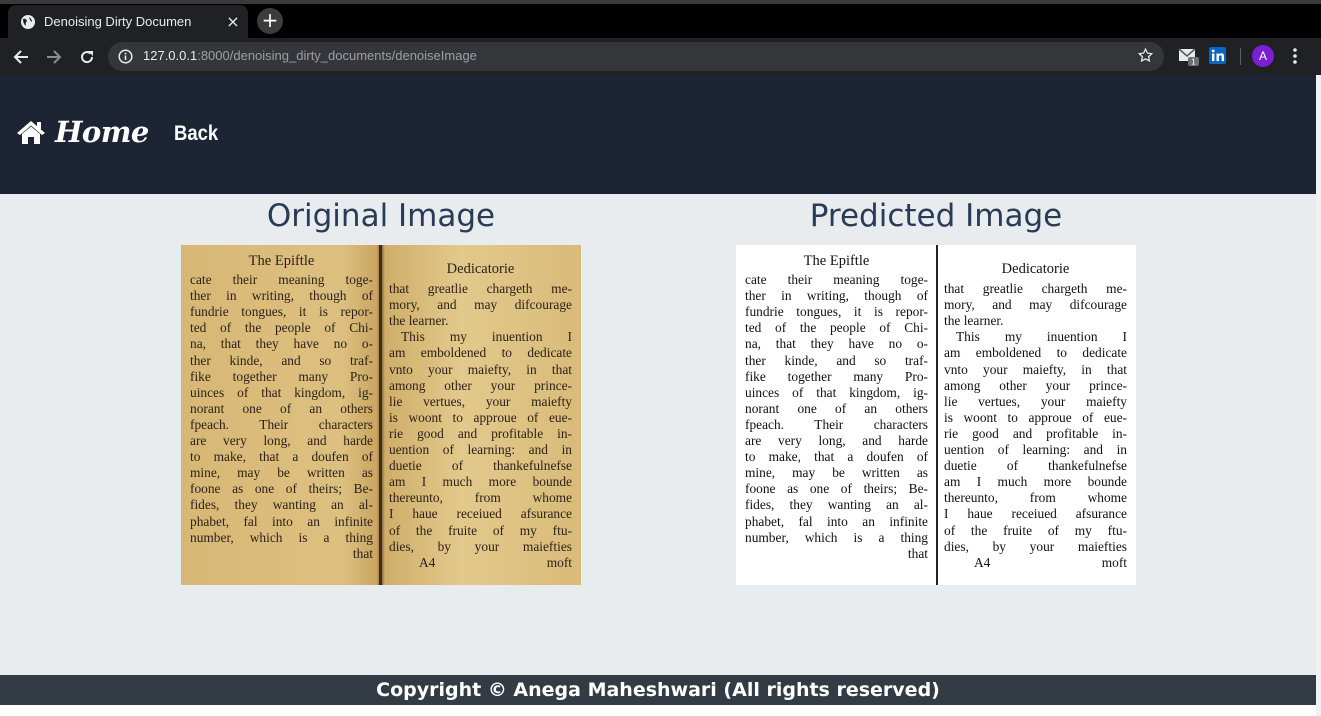  Describe the element at coordinates (1035, 514) in the screenshot. I see `page-line: I haue receiued afsurance` at that location.